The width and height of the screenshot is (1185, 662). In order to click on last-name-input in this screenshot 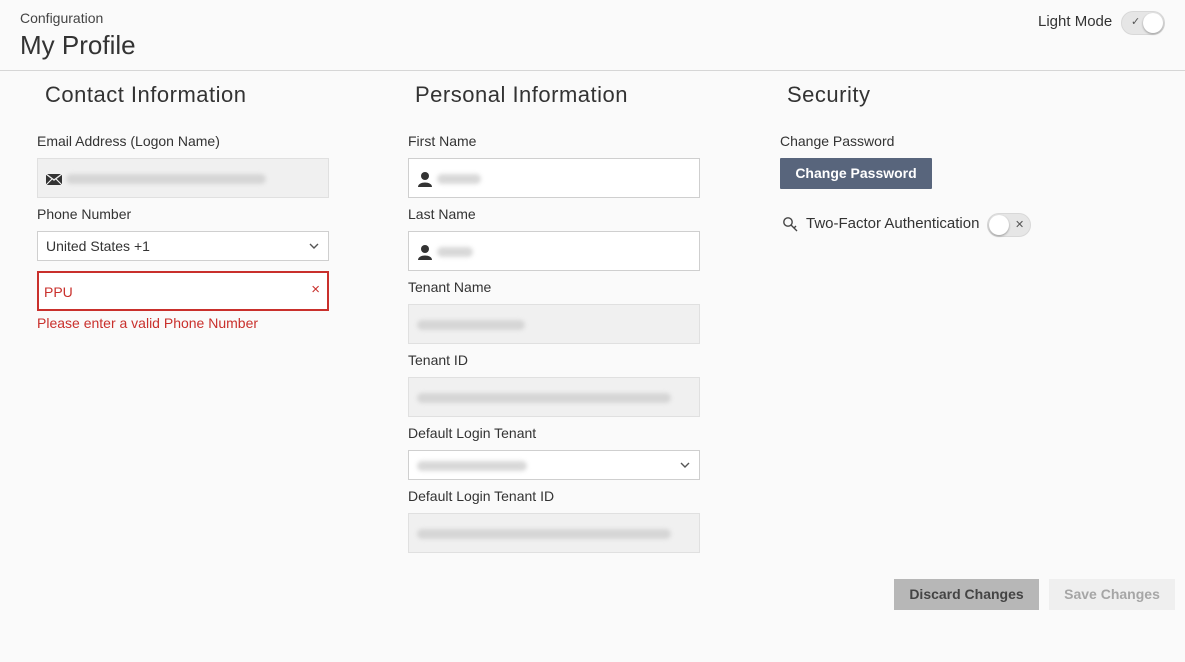, I will do `click(554, 251)`.